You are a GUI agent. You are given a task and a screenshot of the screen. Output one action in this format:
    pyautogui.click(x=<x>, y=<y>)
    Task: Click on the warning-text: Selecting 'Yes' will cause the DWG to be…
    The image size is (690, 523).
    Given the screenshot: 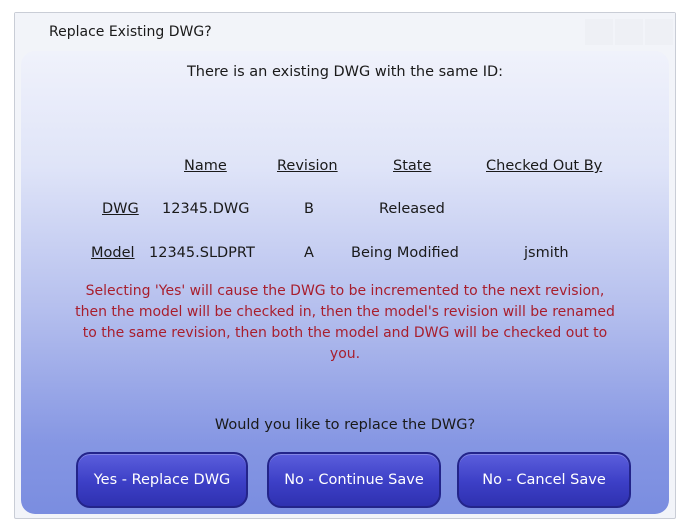 What is the action you would take?
    pyautogui.click(x=345, y=323)
    